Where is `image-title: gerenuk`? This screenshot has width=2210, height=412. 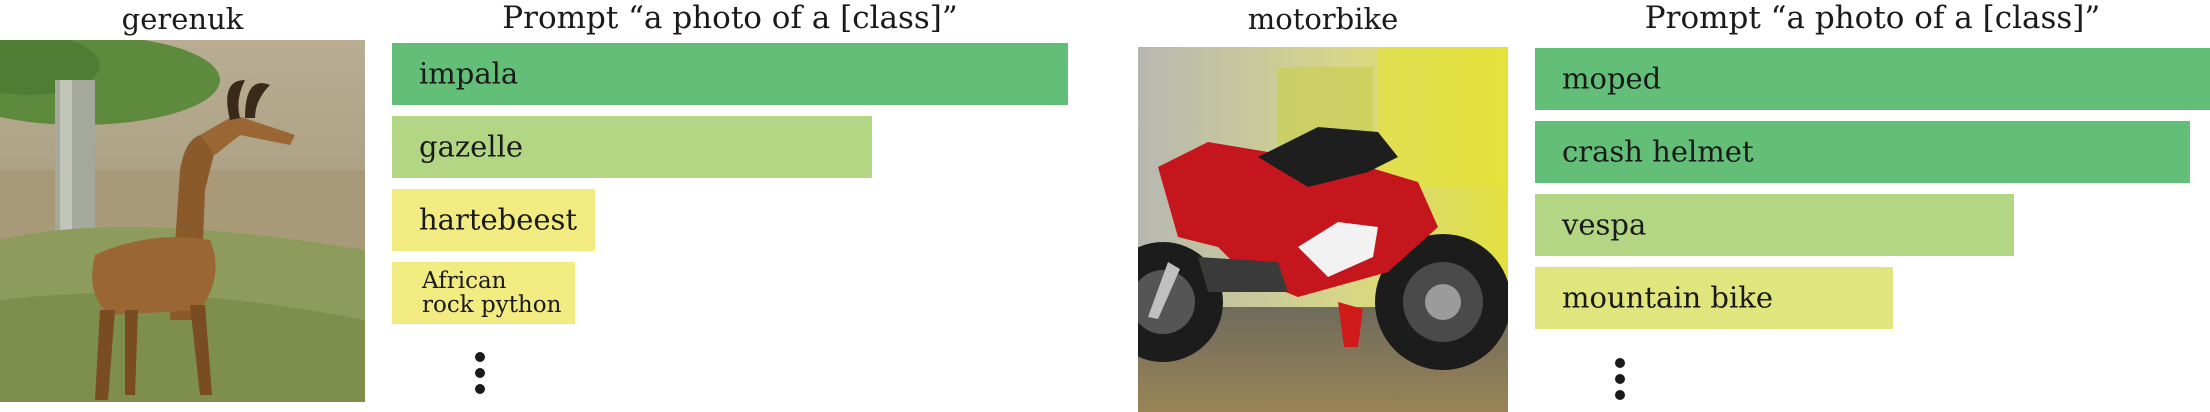
image-title: gerenuk is located at coordinates (182, 19).